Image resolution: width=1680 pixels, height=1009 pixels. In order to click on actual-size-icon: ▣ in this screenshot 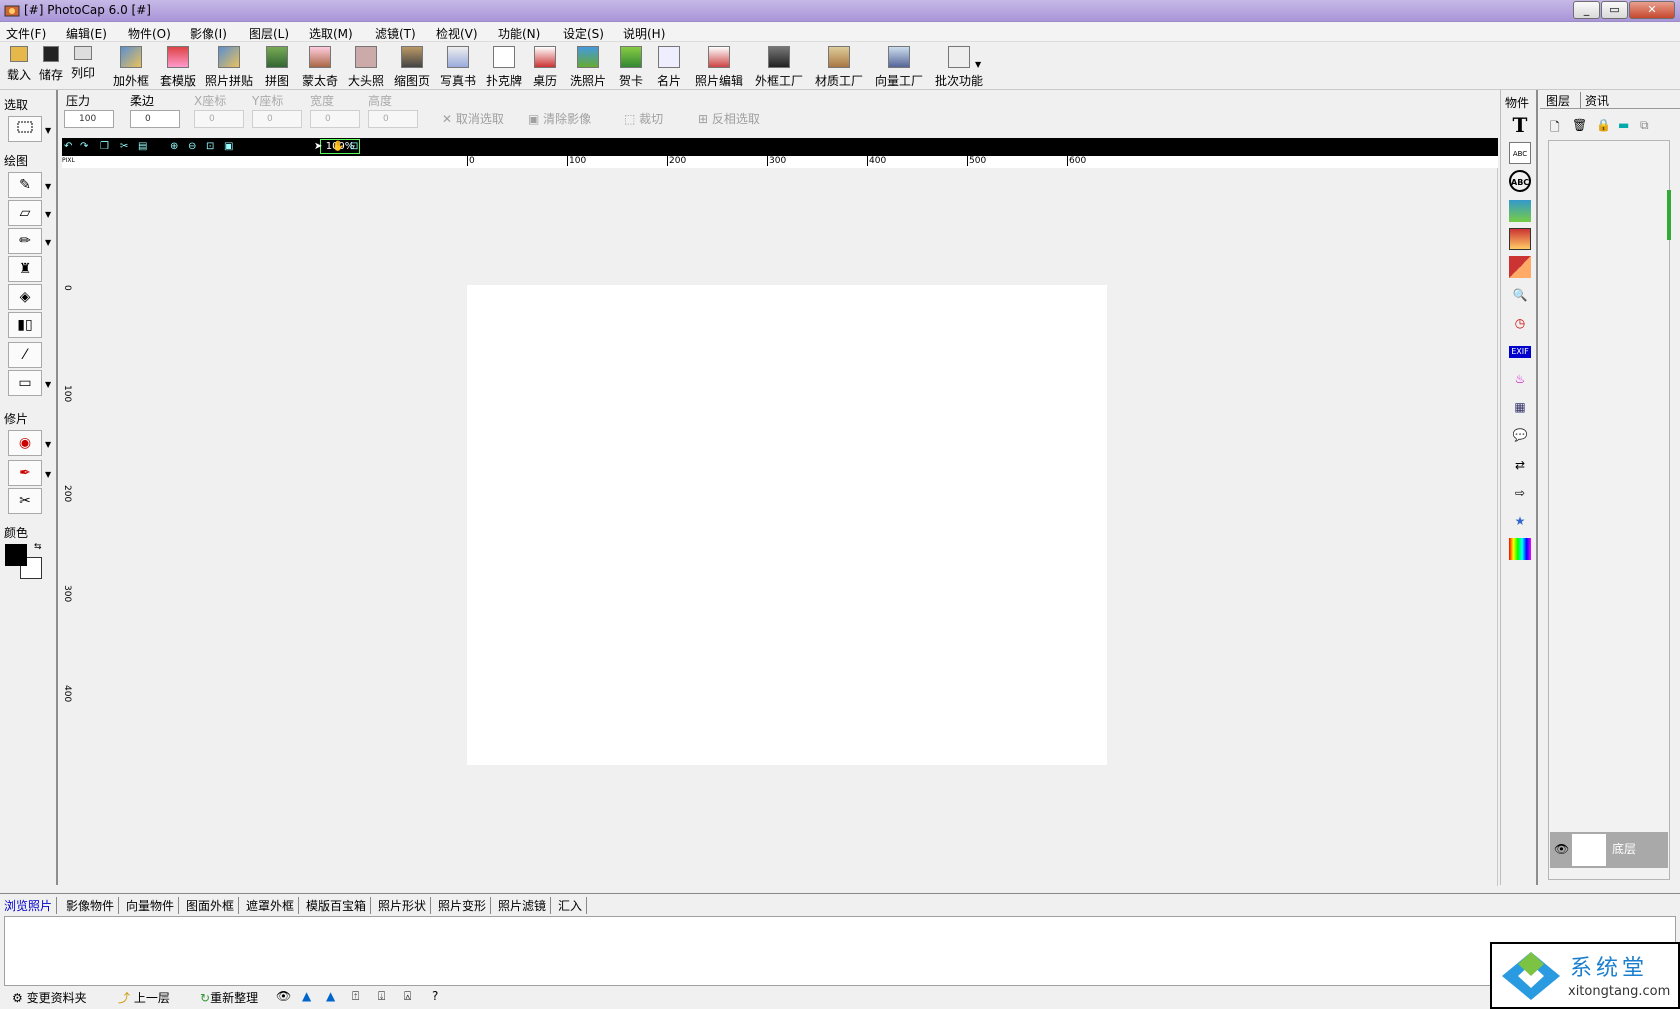, I will do `click(228, 147)`.